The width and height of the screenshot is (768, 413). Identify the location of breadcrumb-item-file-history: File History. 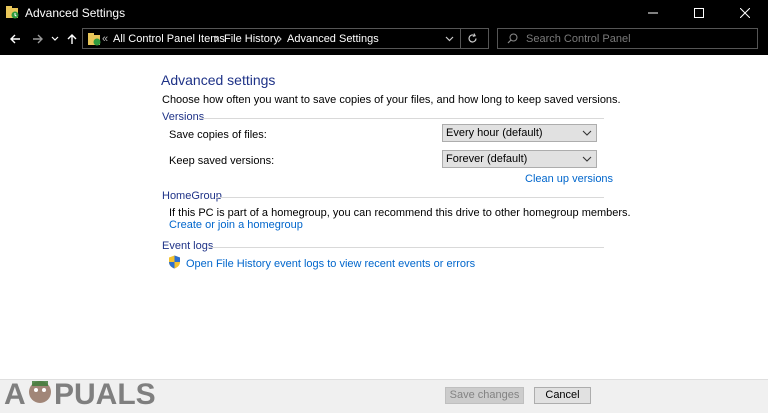
(251, 39).